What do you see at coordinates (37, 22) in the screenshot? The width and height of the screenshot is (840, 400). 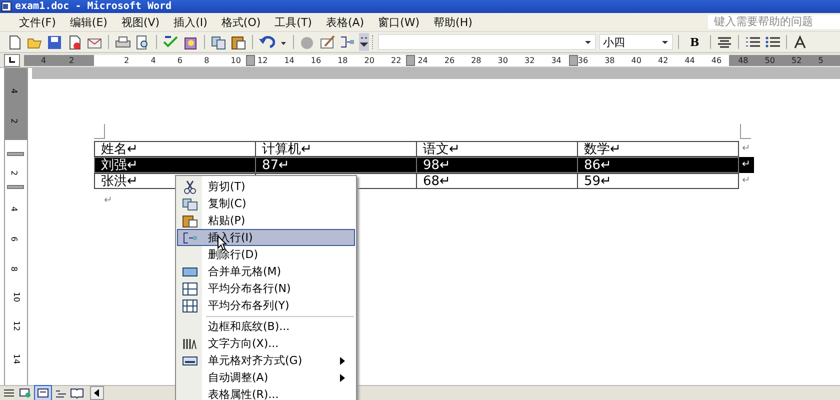 I see `menu-item: 文件(F)` at bounding box center [37, 22].